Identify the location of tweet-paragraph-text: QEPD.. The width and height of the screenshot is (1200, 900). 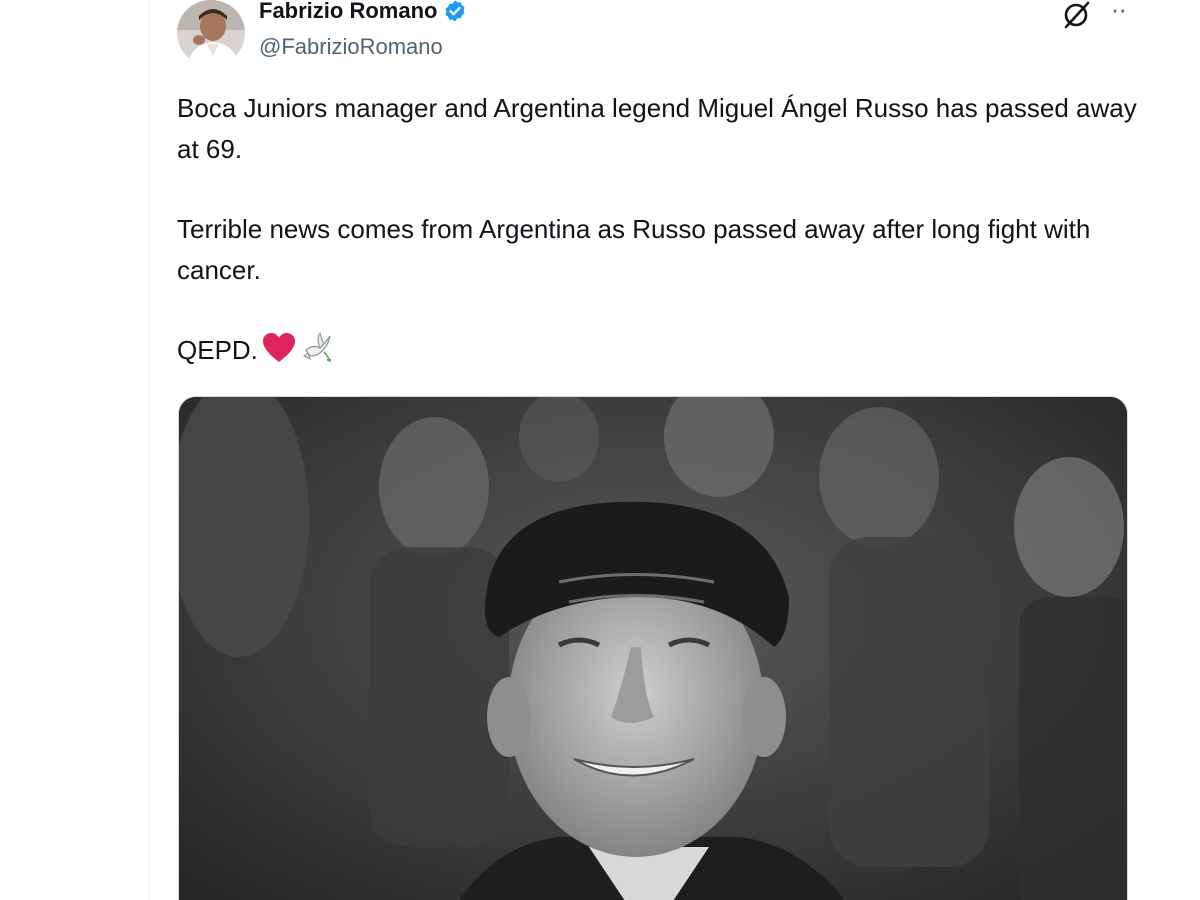
(217, 350).